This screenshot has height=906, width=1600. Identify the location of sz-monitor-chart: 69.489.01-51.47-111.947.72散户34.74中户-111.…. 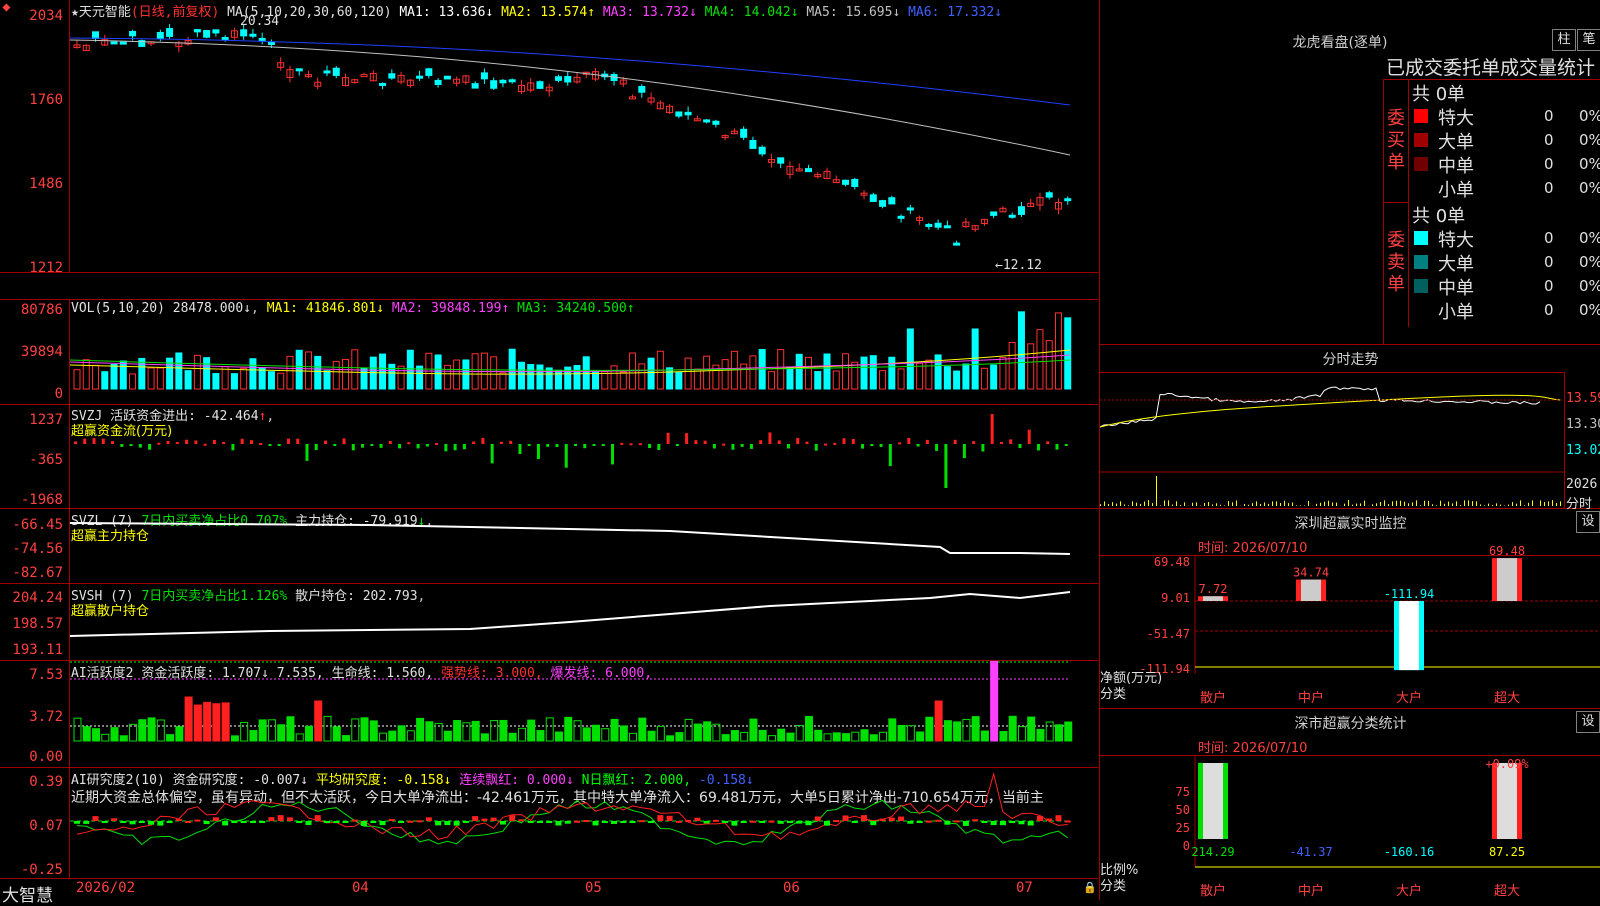
(1350, 608).